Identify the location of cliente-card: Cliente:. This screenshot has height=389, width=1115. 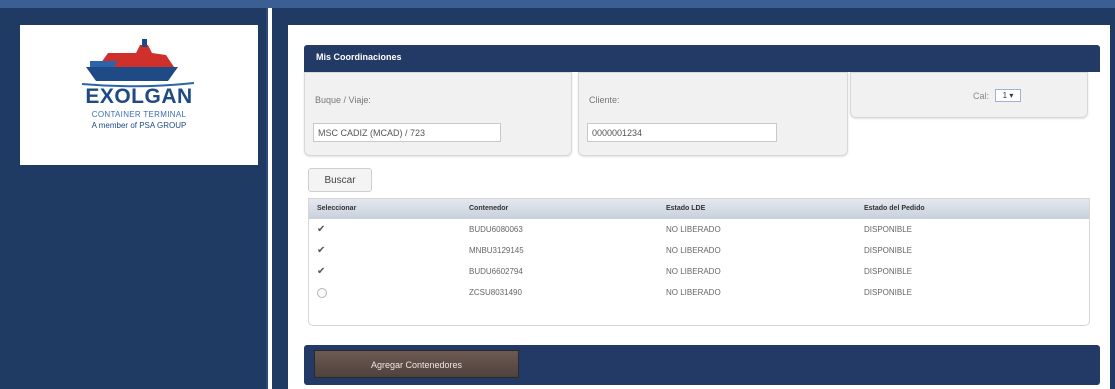
(713, 114).